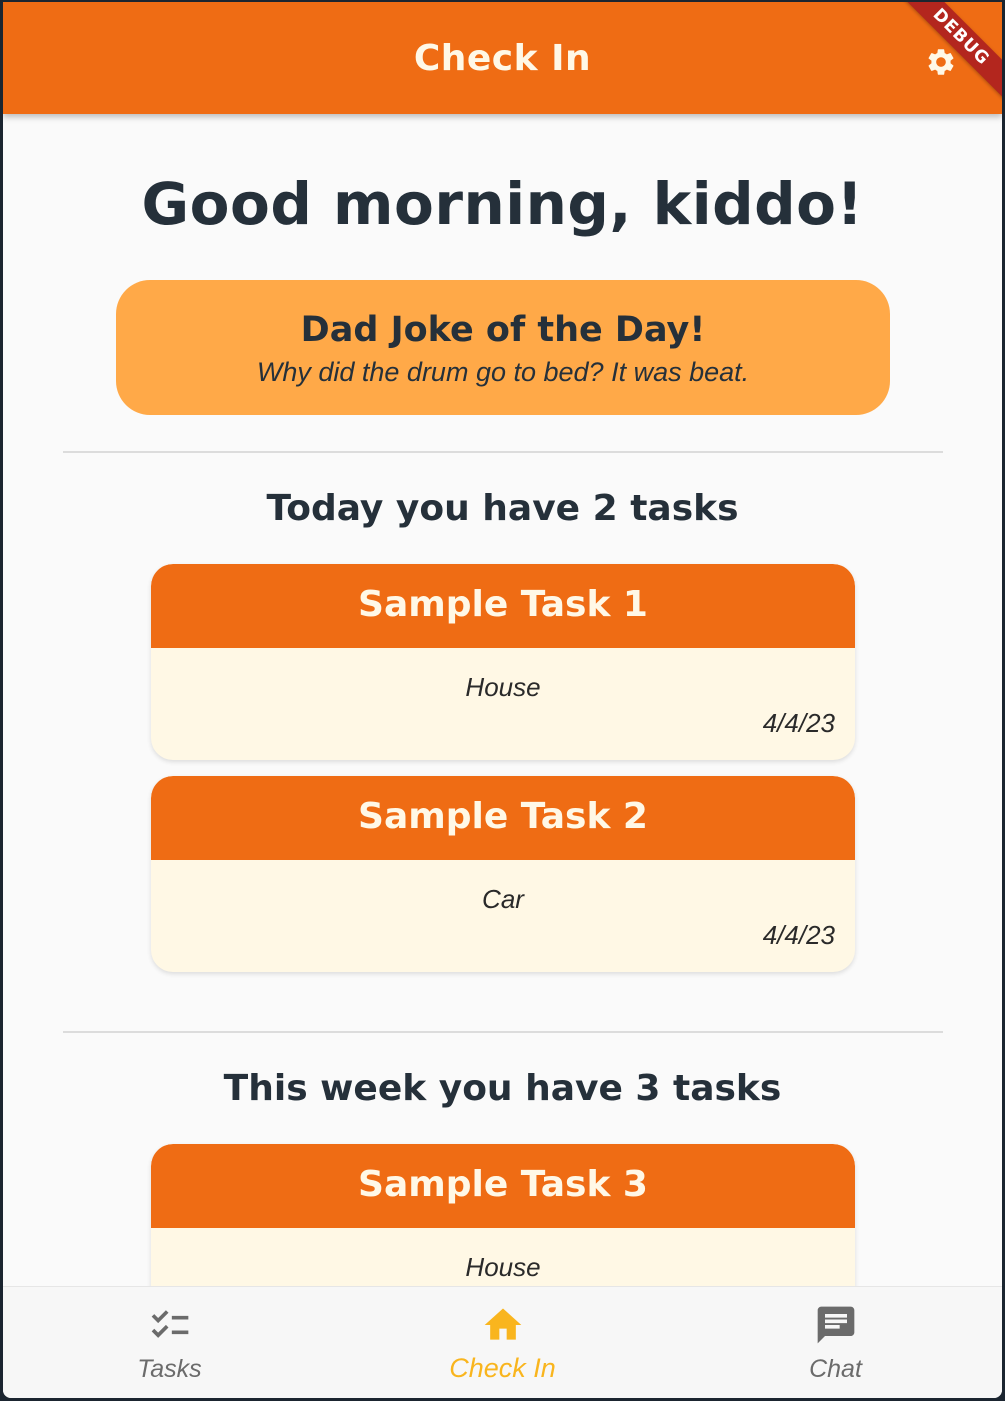 The image size is (1005, 1401). Describe the element at coordinates (502, 508) in the screenshot. I see `today-tasks-heading: Today you have 2 tasks` at that location.